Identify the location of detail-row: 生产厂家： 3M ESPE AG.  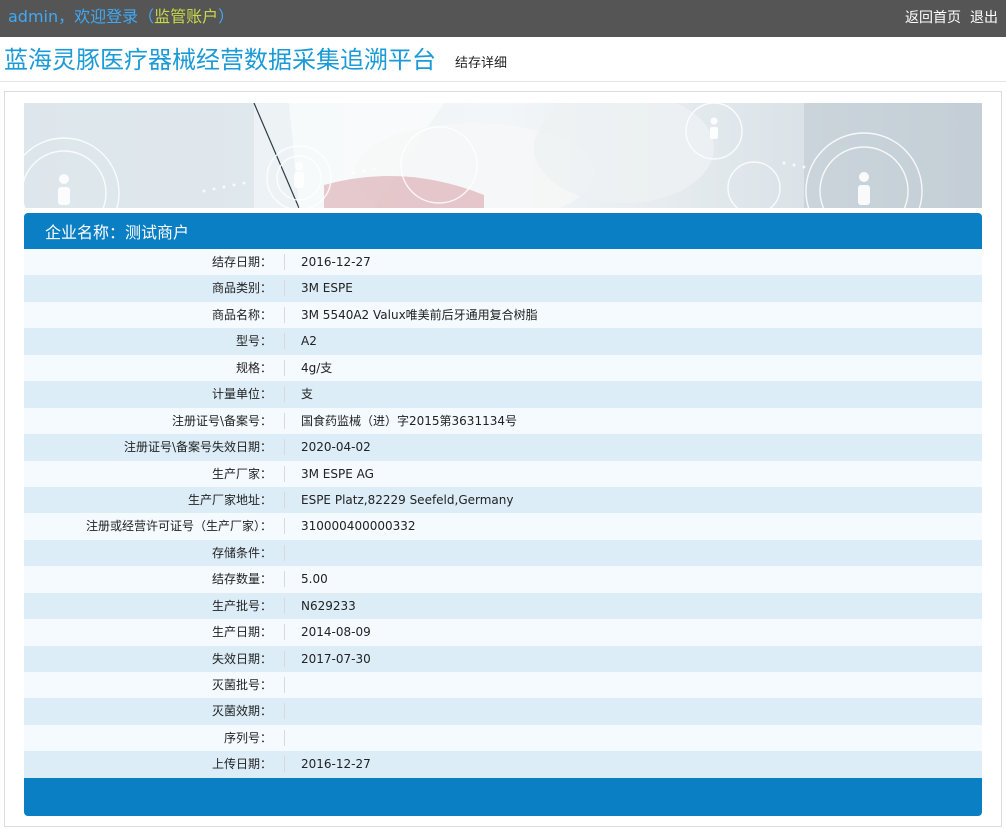
(503, 473).